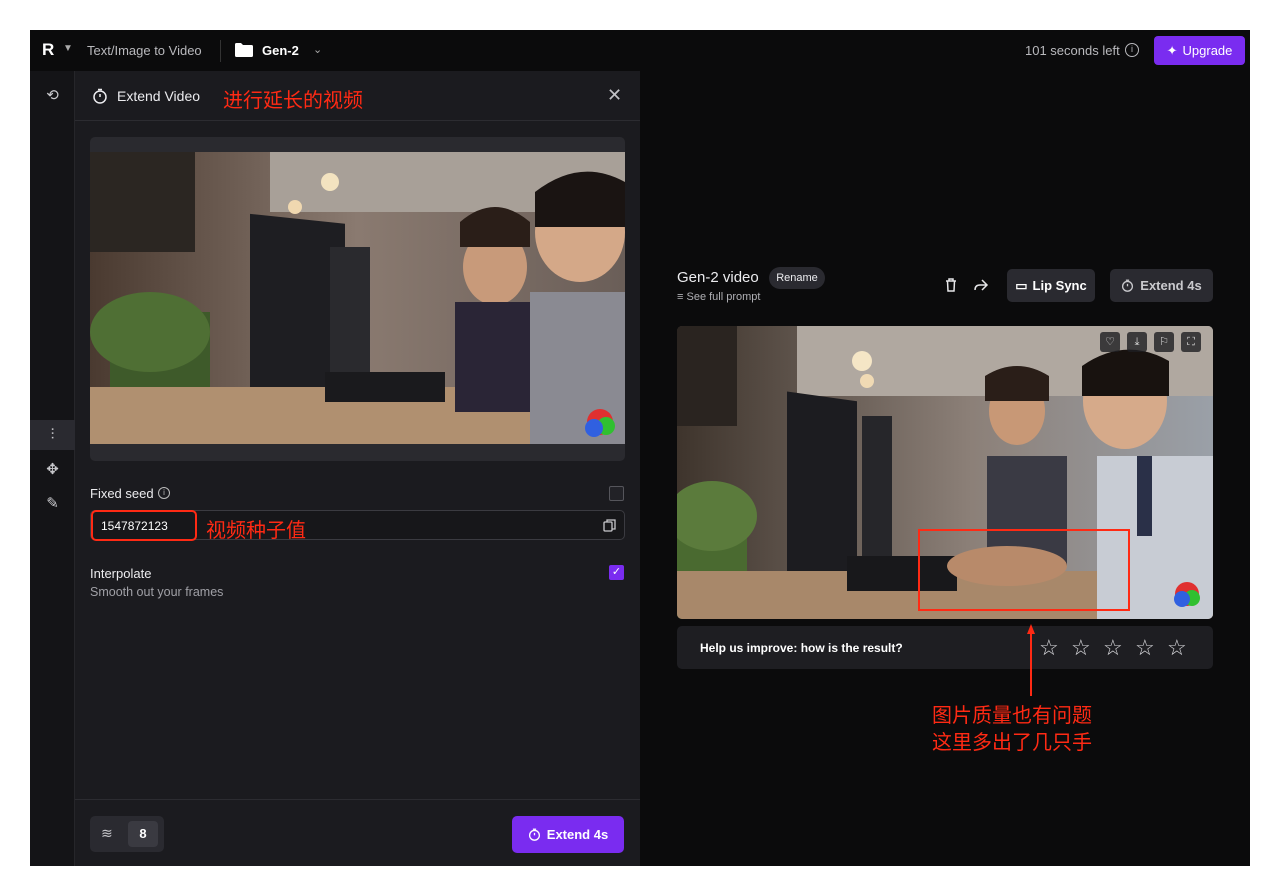  What do you see at coordinates (577, 834) in the screenshot?
I see `extend-4s-label: Extend 4s` at bounding box center [577, 834].